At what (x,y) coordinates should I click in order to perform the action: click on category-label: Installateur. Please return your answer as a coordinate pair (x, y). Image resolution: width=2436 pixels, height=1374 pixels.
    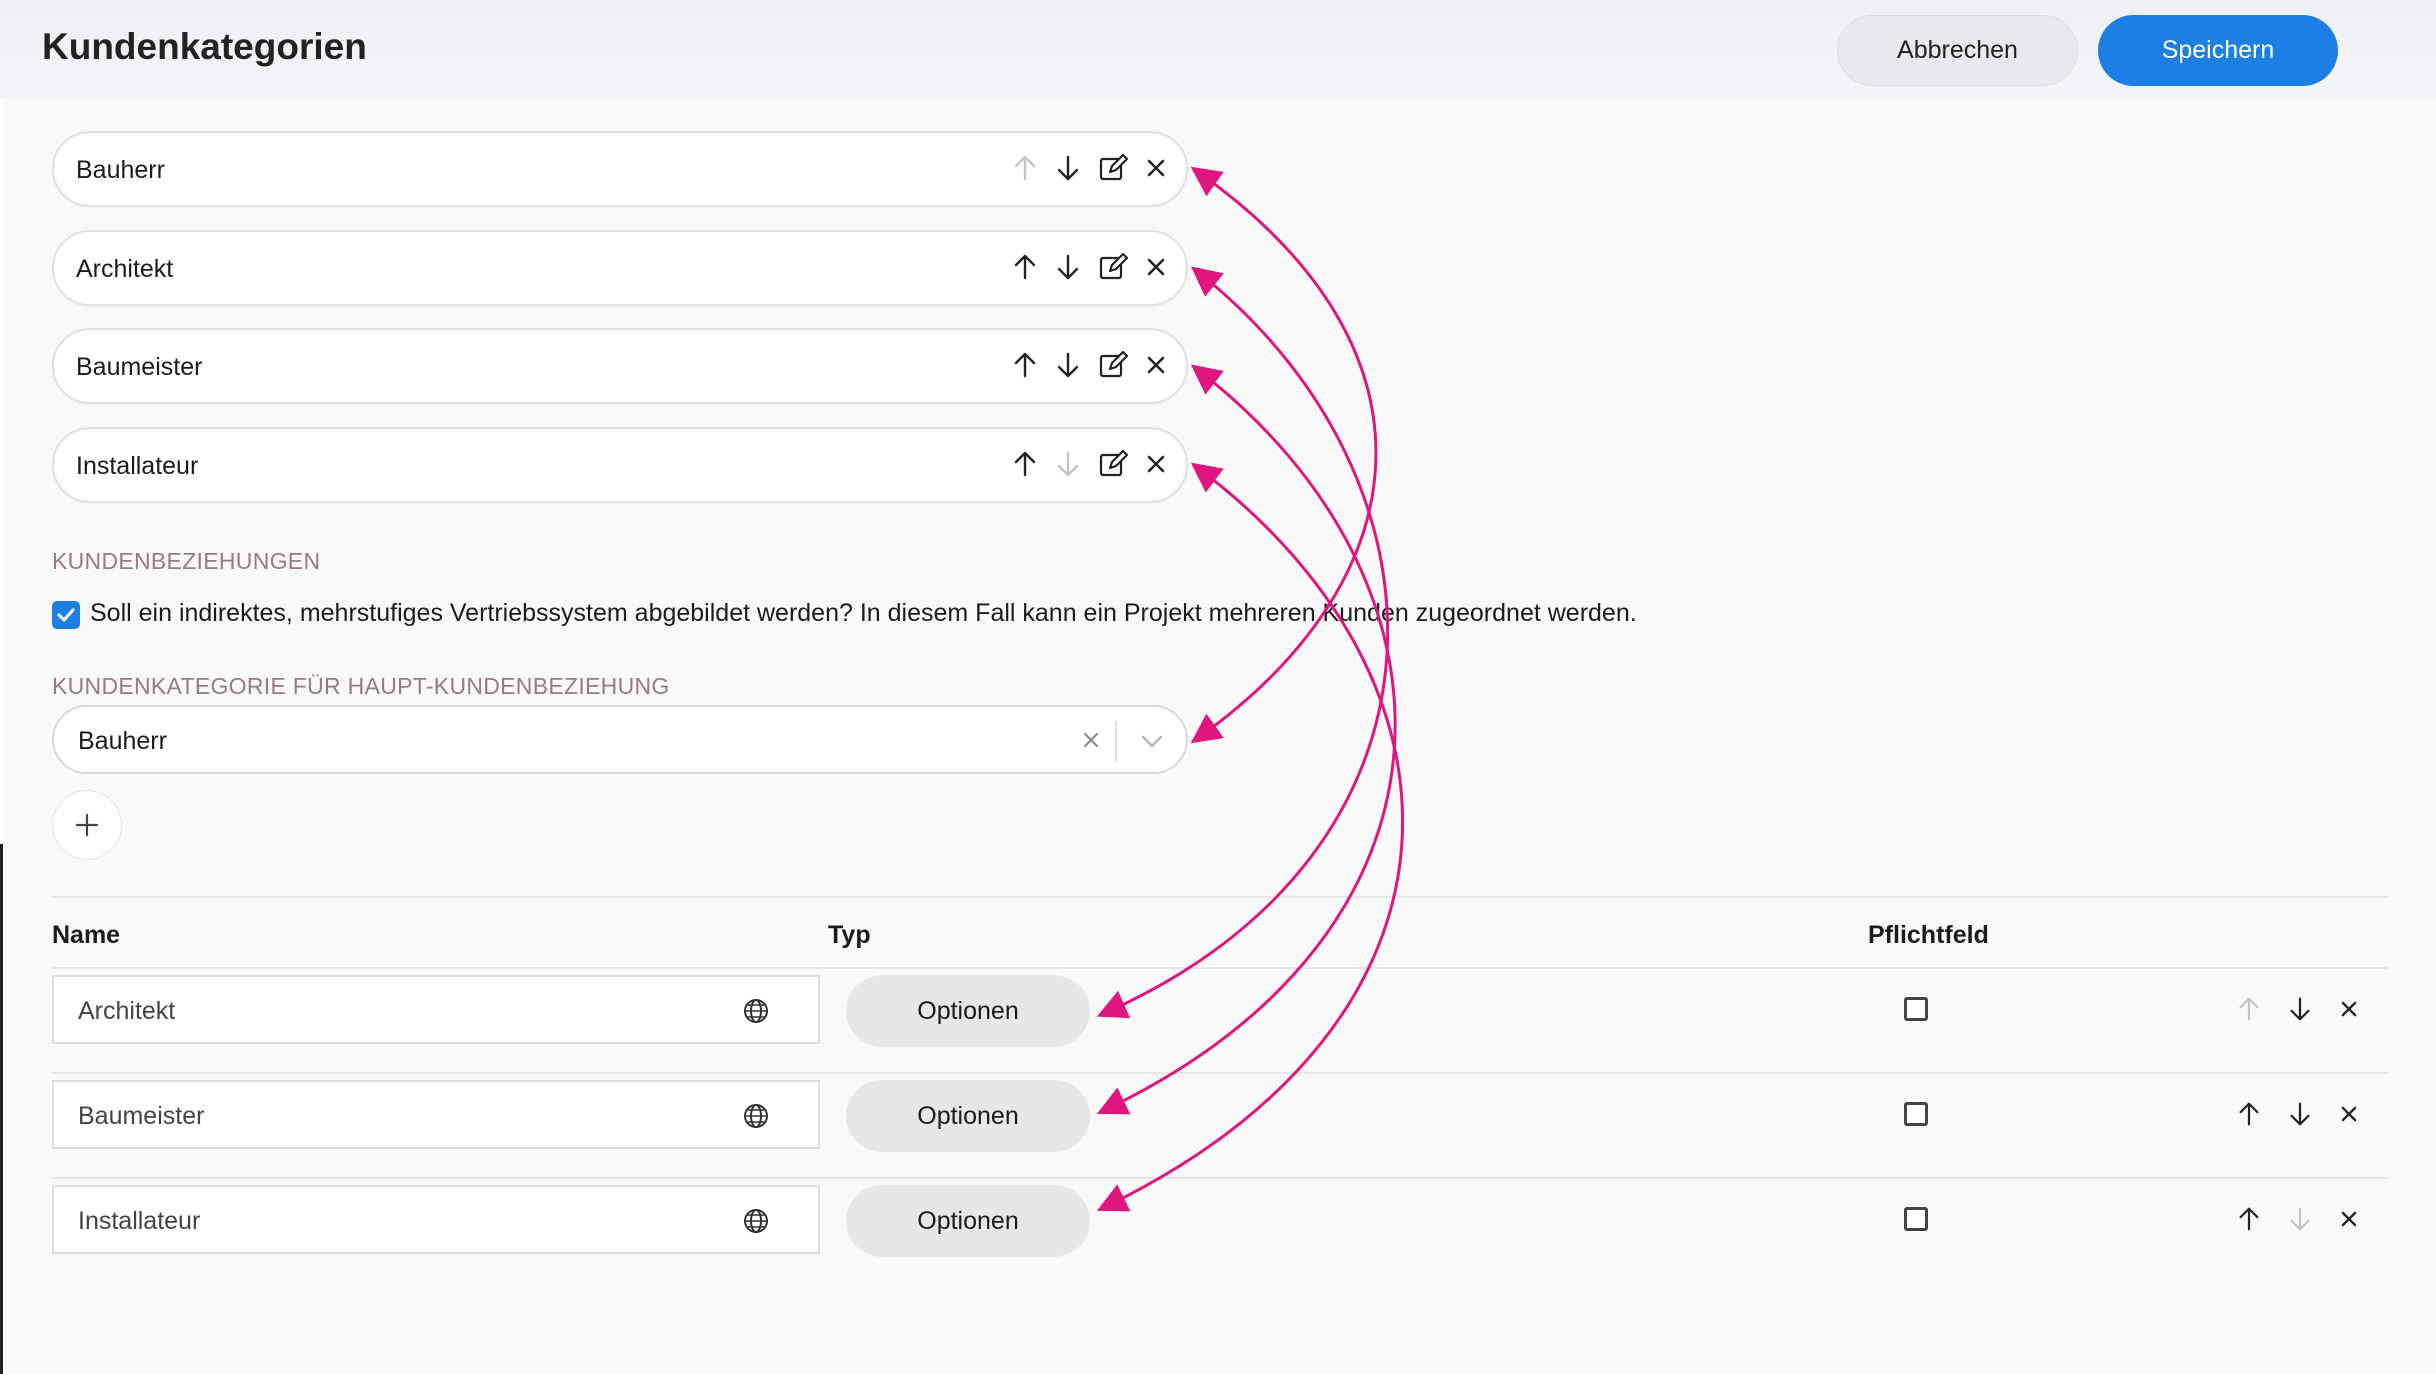
    Looking at the image, I should click on (137, 466).